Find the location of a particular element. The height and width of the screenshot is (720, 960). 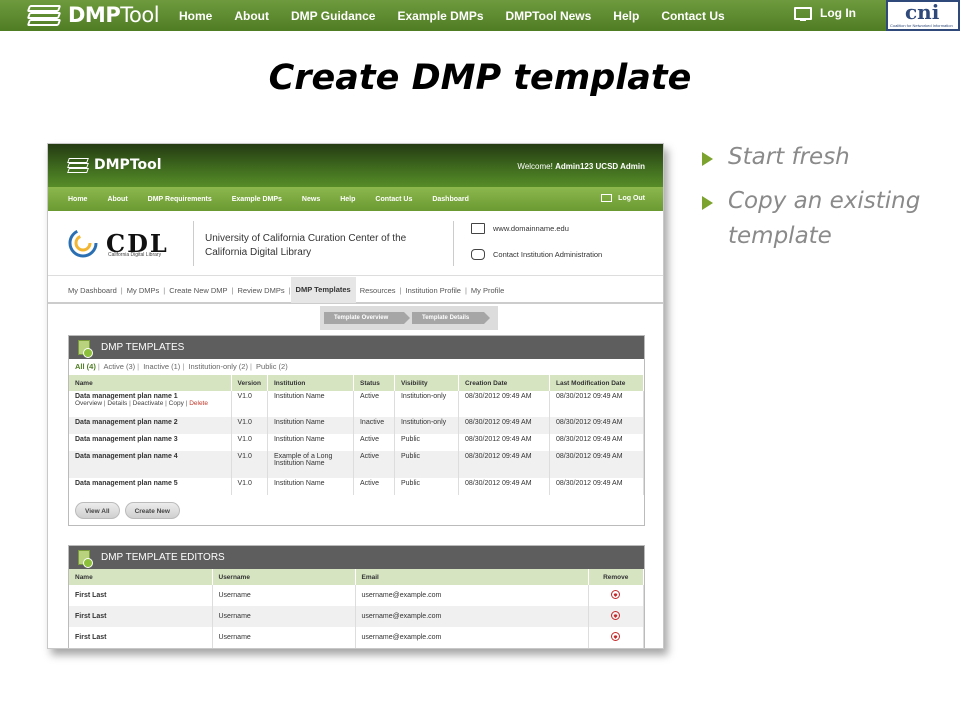

document-user-icon is located at coordinates (85, 559).